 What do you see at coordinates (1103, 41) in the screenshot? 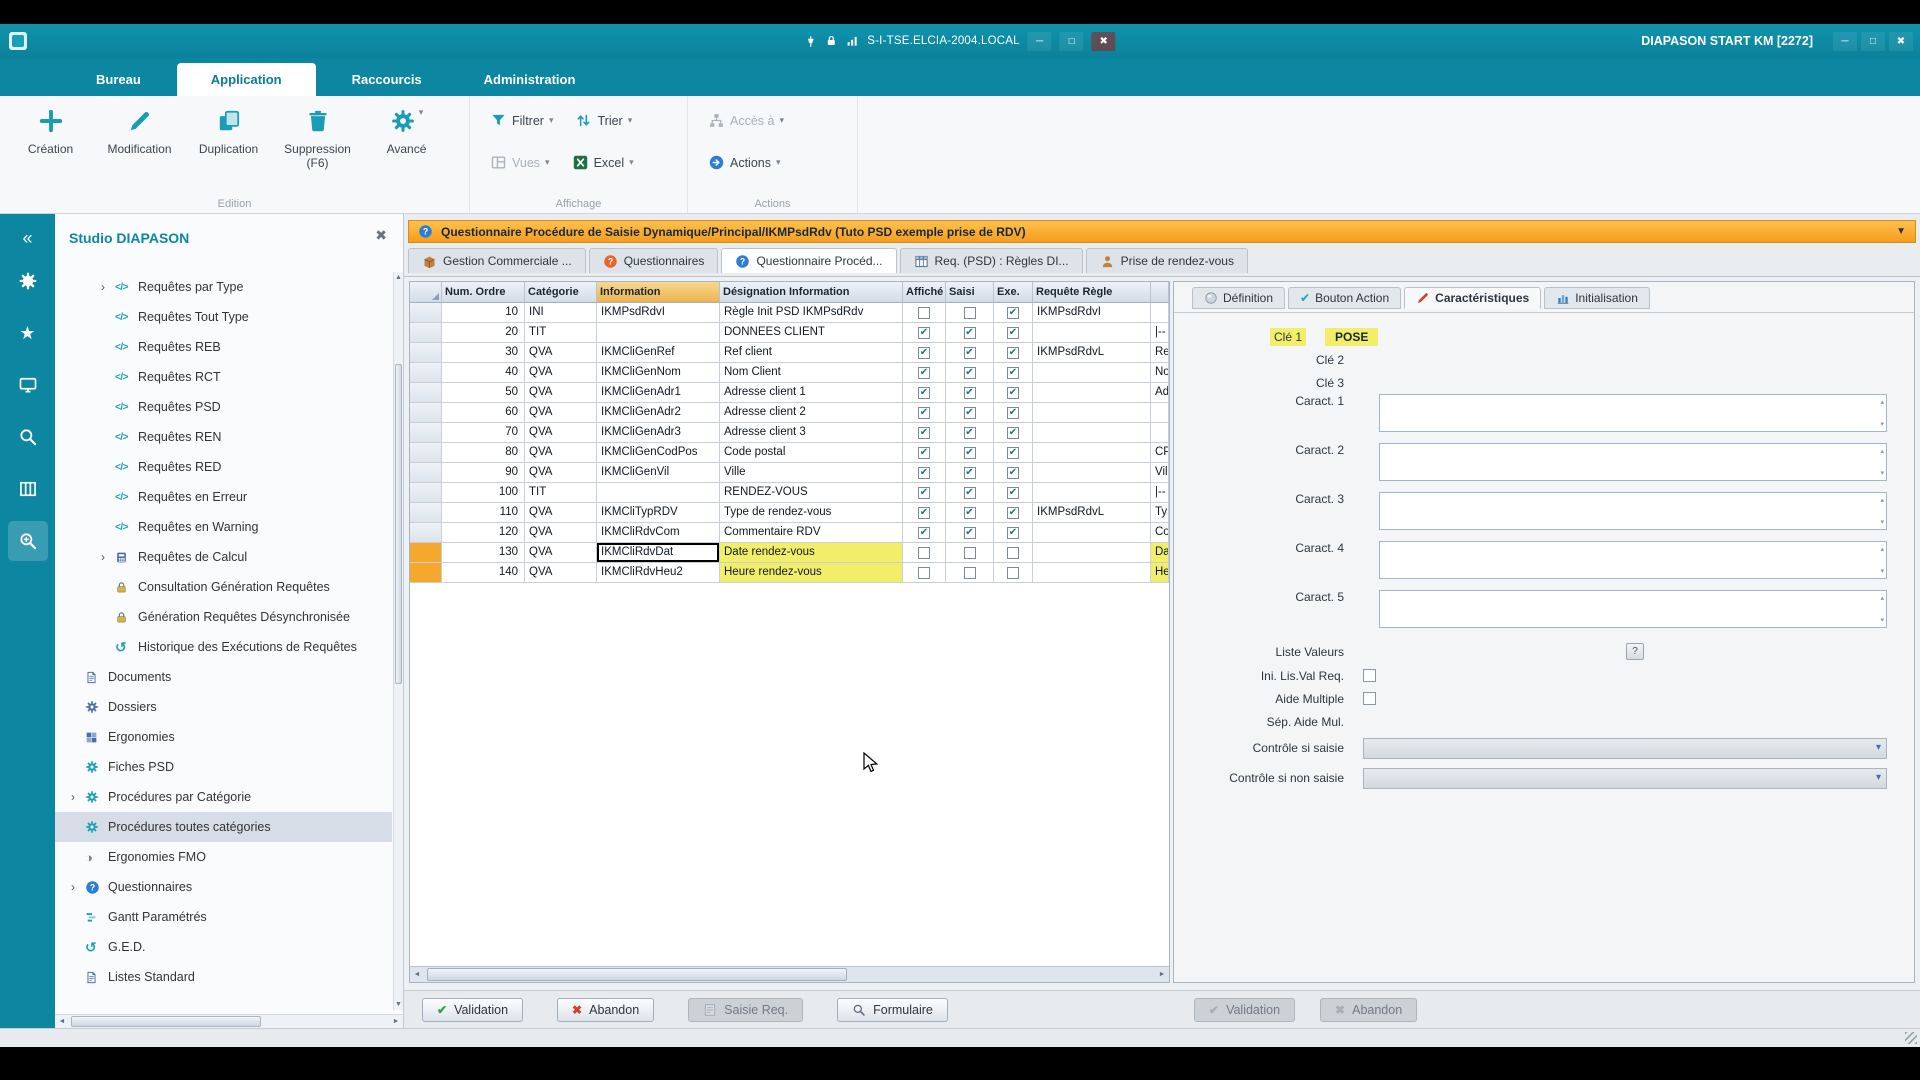
I see `rdp-close-button: ✖` at bounding box center [1103, 41].